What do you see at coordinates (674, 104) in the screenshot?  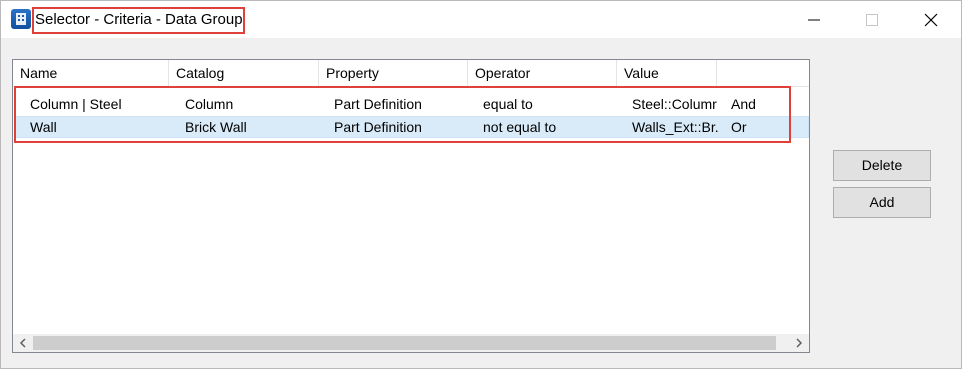 I see `cell-value: Steel::Columr` at bounding box center [674, 104].